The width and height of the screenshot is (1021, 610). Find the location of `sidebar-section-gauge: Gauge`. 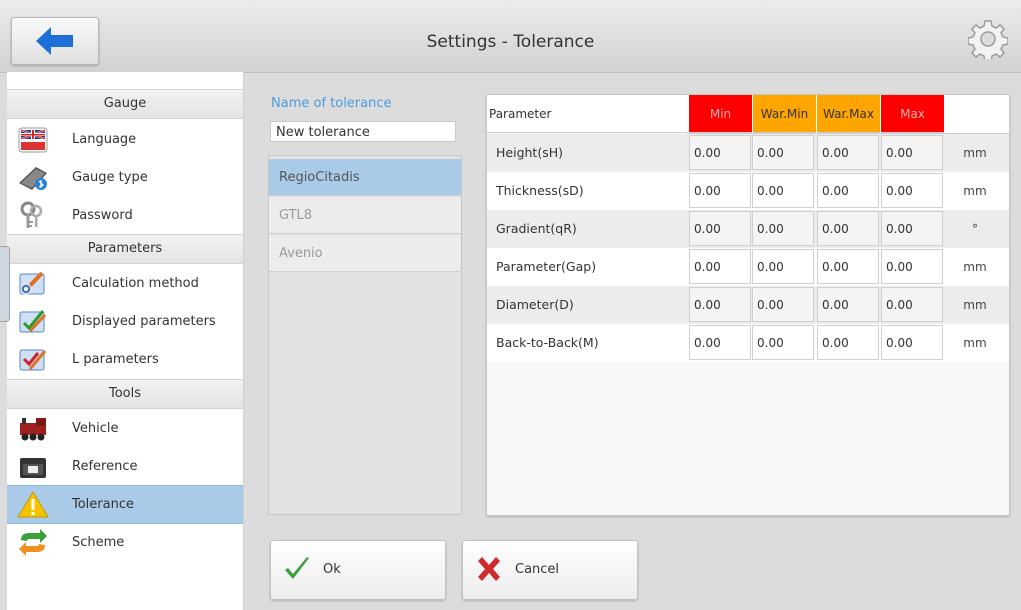

sidebar-section-gauge: Gauge is located at coordinates (125, 104).